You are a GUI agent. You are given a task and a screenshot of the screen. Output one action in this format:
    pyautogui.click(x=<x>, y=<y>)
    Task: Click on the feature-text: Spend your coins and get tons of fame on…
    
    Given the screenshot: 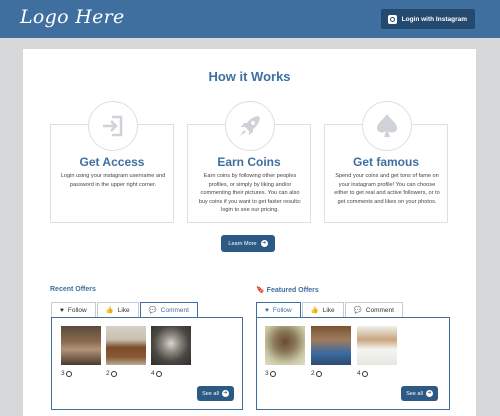 What is the action you would take?
    pyautogui.click(x=387, y=189)
    